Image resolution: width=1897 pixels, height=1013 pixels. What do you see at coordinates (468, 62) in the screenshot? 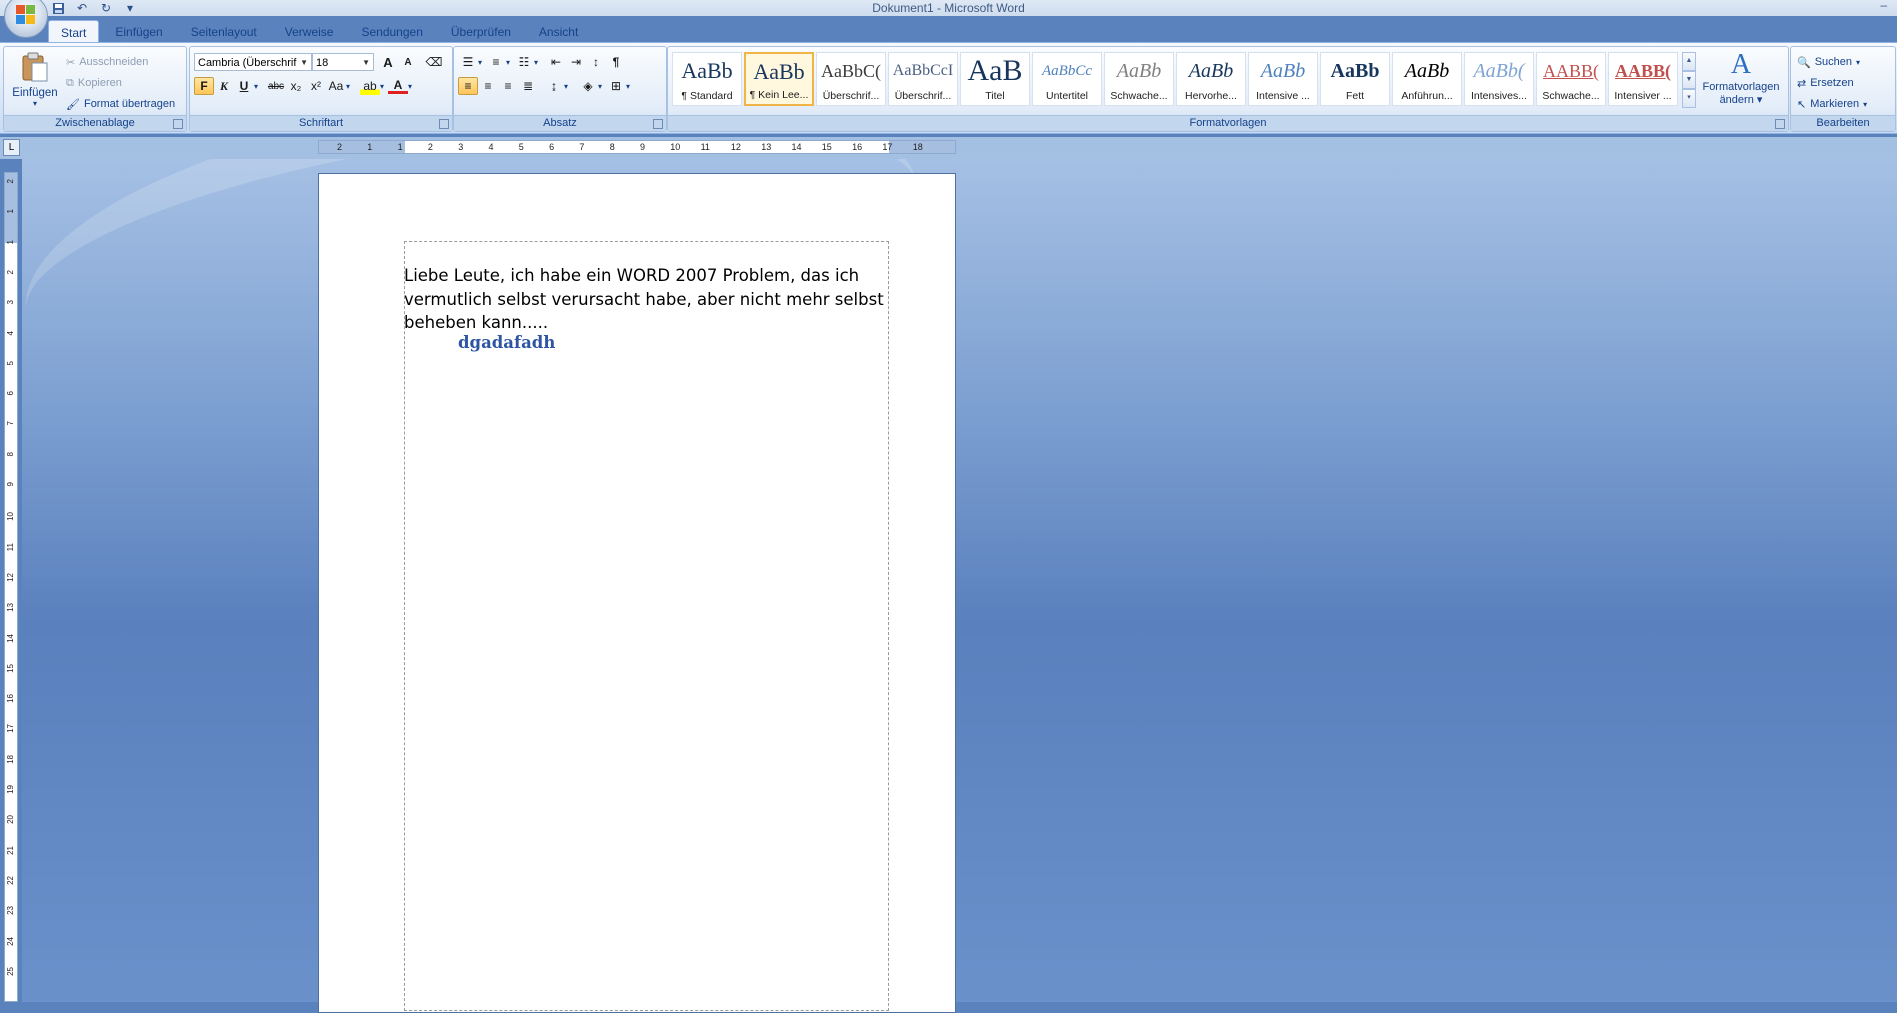
I see `bullets-icon: ☰` at bounding box center [468, 62].